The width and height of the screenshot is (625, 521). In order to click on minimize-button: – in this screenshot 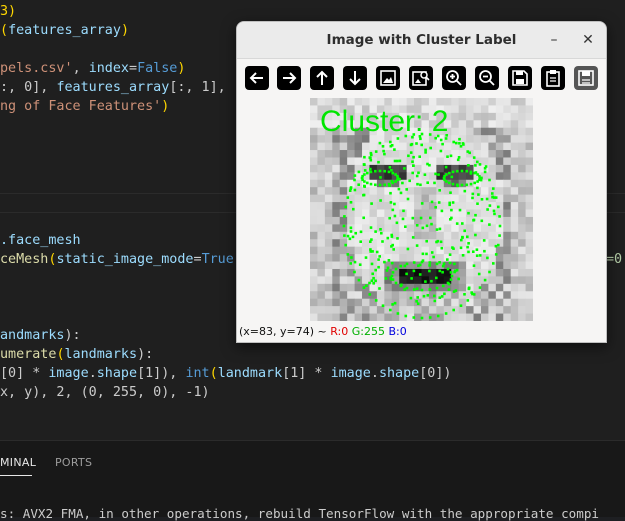, I will do `click(554, 40)`.